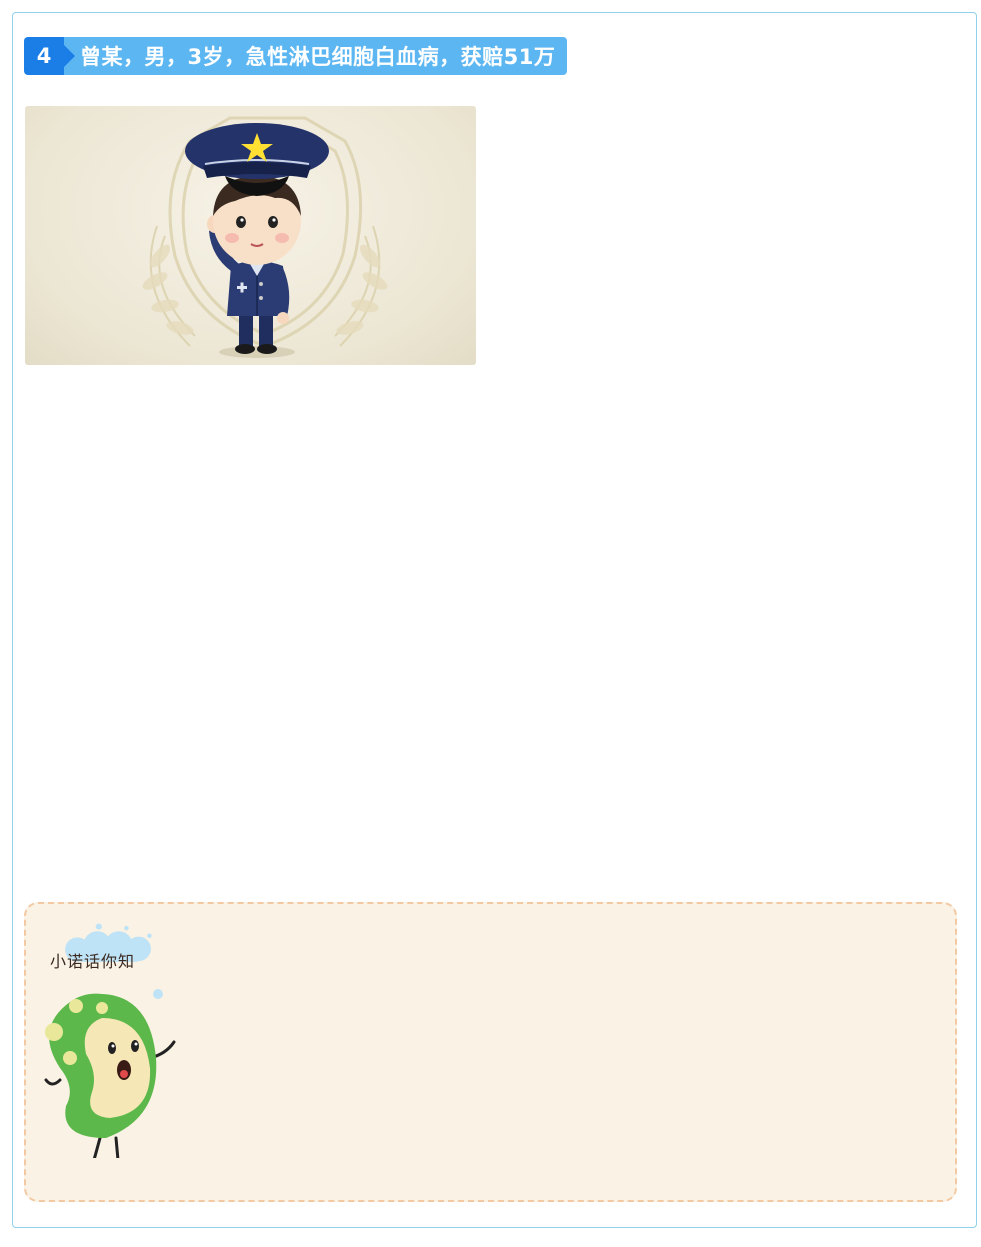  I want to click on mascot-character-icon, so click(110, 1073).